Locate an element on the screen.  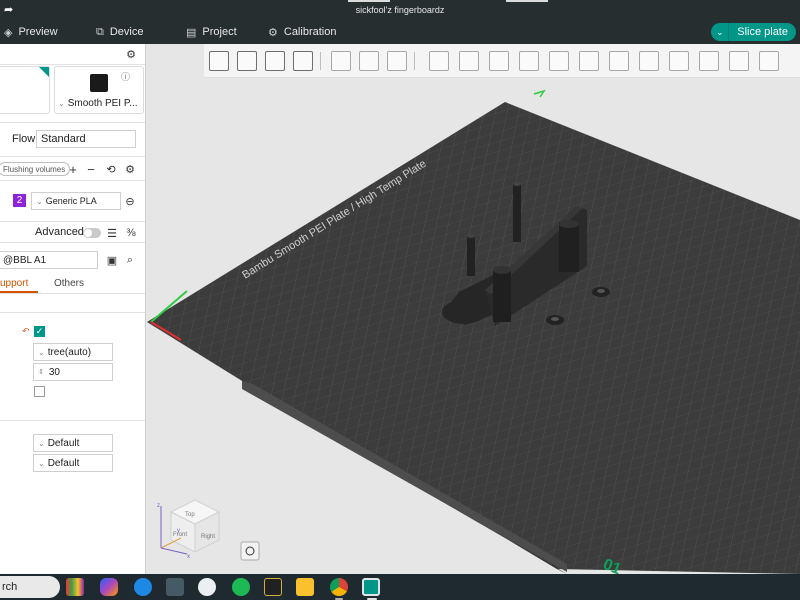
lay-on-face-icon is located at coordinates (529, 61).